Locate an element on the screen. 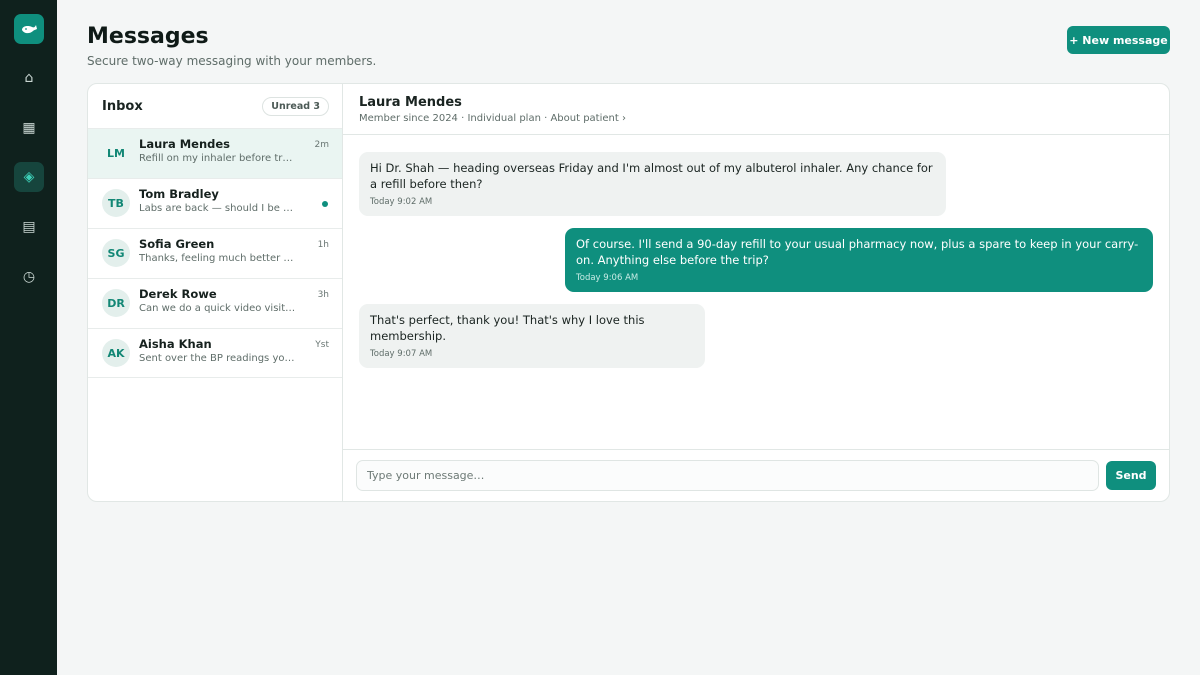 The image size is (1200, 675). conversation-time: 1h is located at coordinates (323, 245).